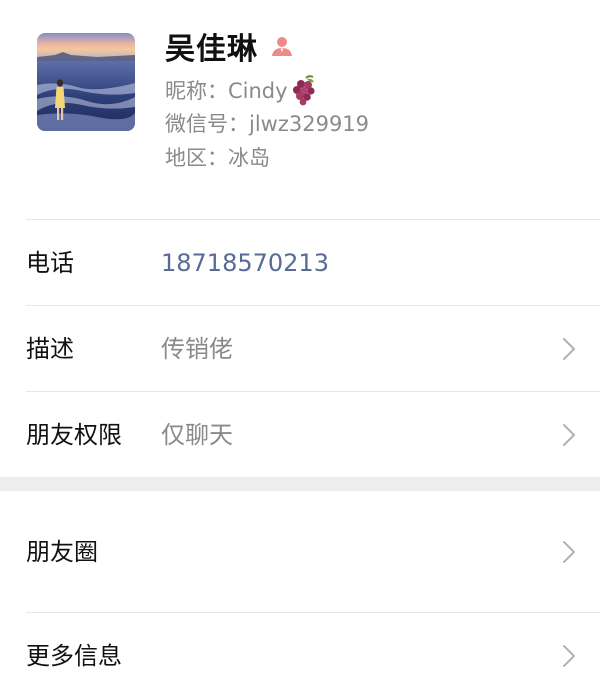 Image resolution: width=600 pixels, height=699 pixels. I want to click on region-text: 地区：冰岛, so click(217, 158).